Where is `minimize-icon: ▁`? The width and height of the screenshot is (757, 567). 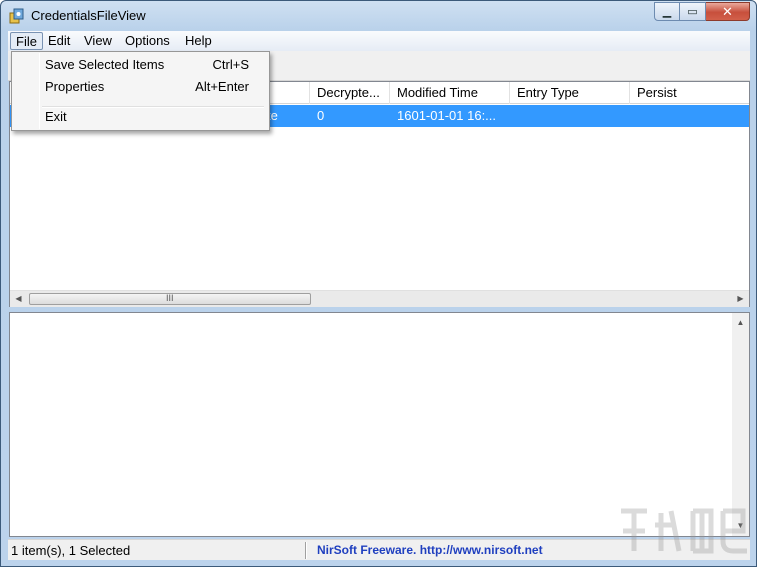
minimize-icon: ▁ is located at coordinates (667, 12).